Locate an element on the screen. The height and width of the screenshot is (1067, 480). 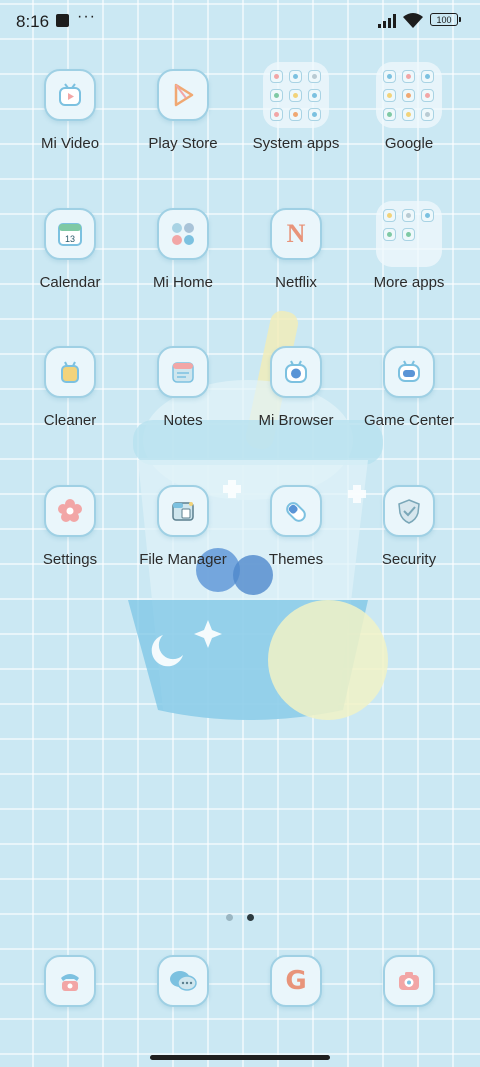
app-label: Google is located at coordinates (409, 143).